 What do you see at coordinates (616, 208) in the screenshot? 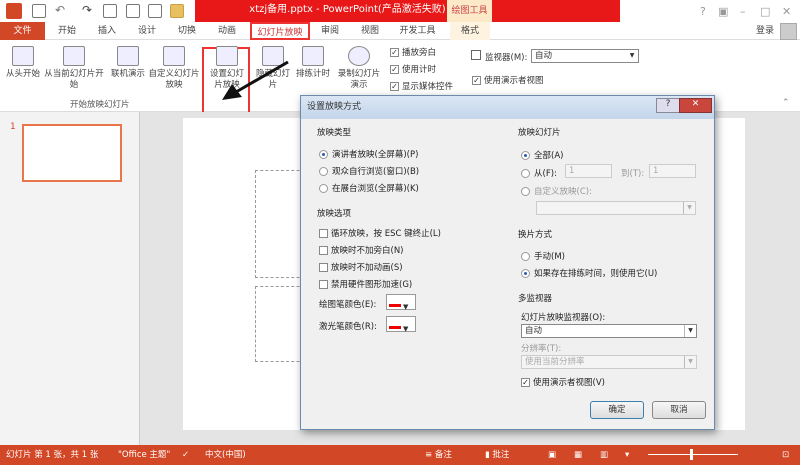
I see `custom-show-select: ▼` at bounding box center [616, 208].